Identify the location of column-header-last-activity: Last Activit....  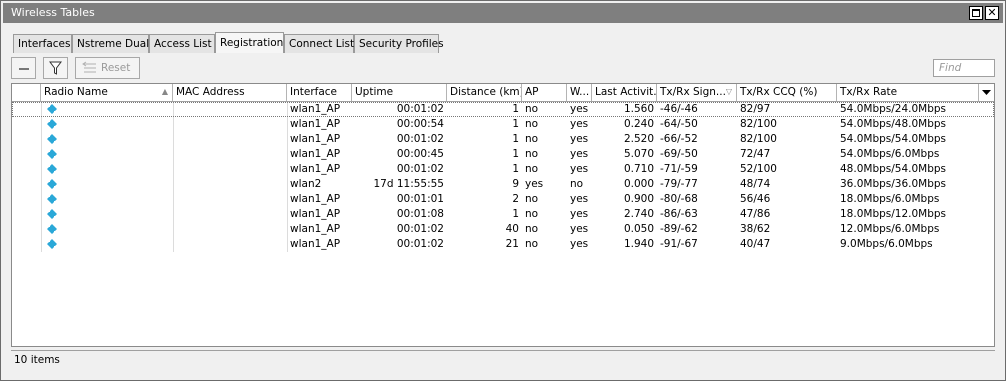
(624, 92).